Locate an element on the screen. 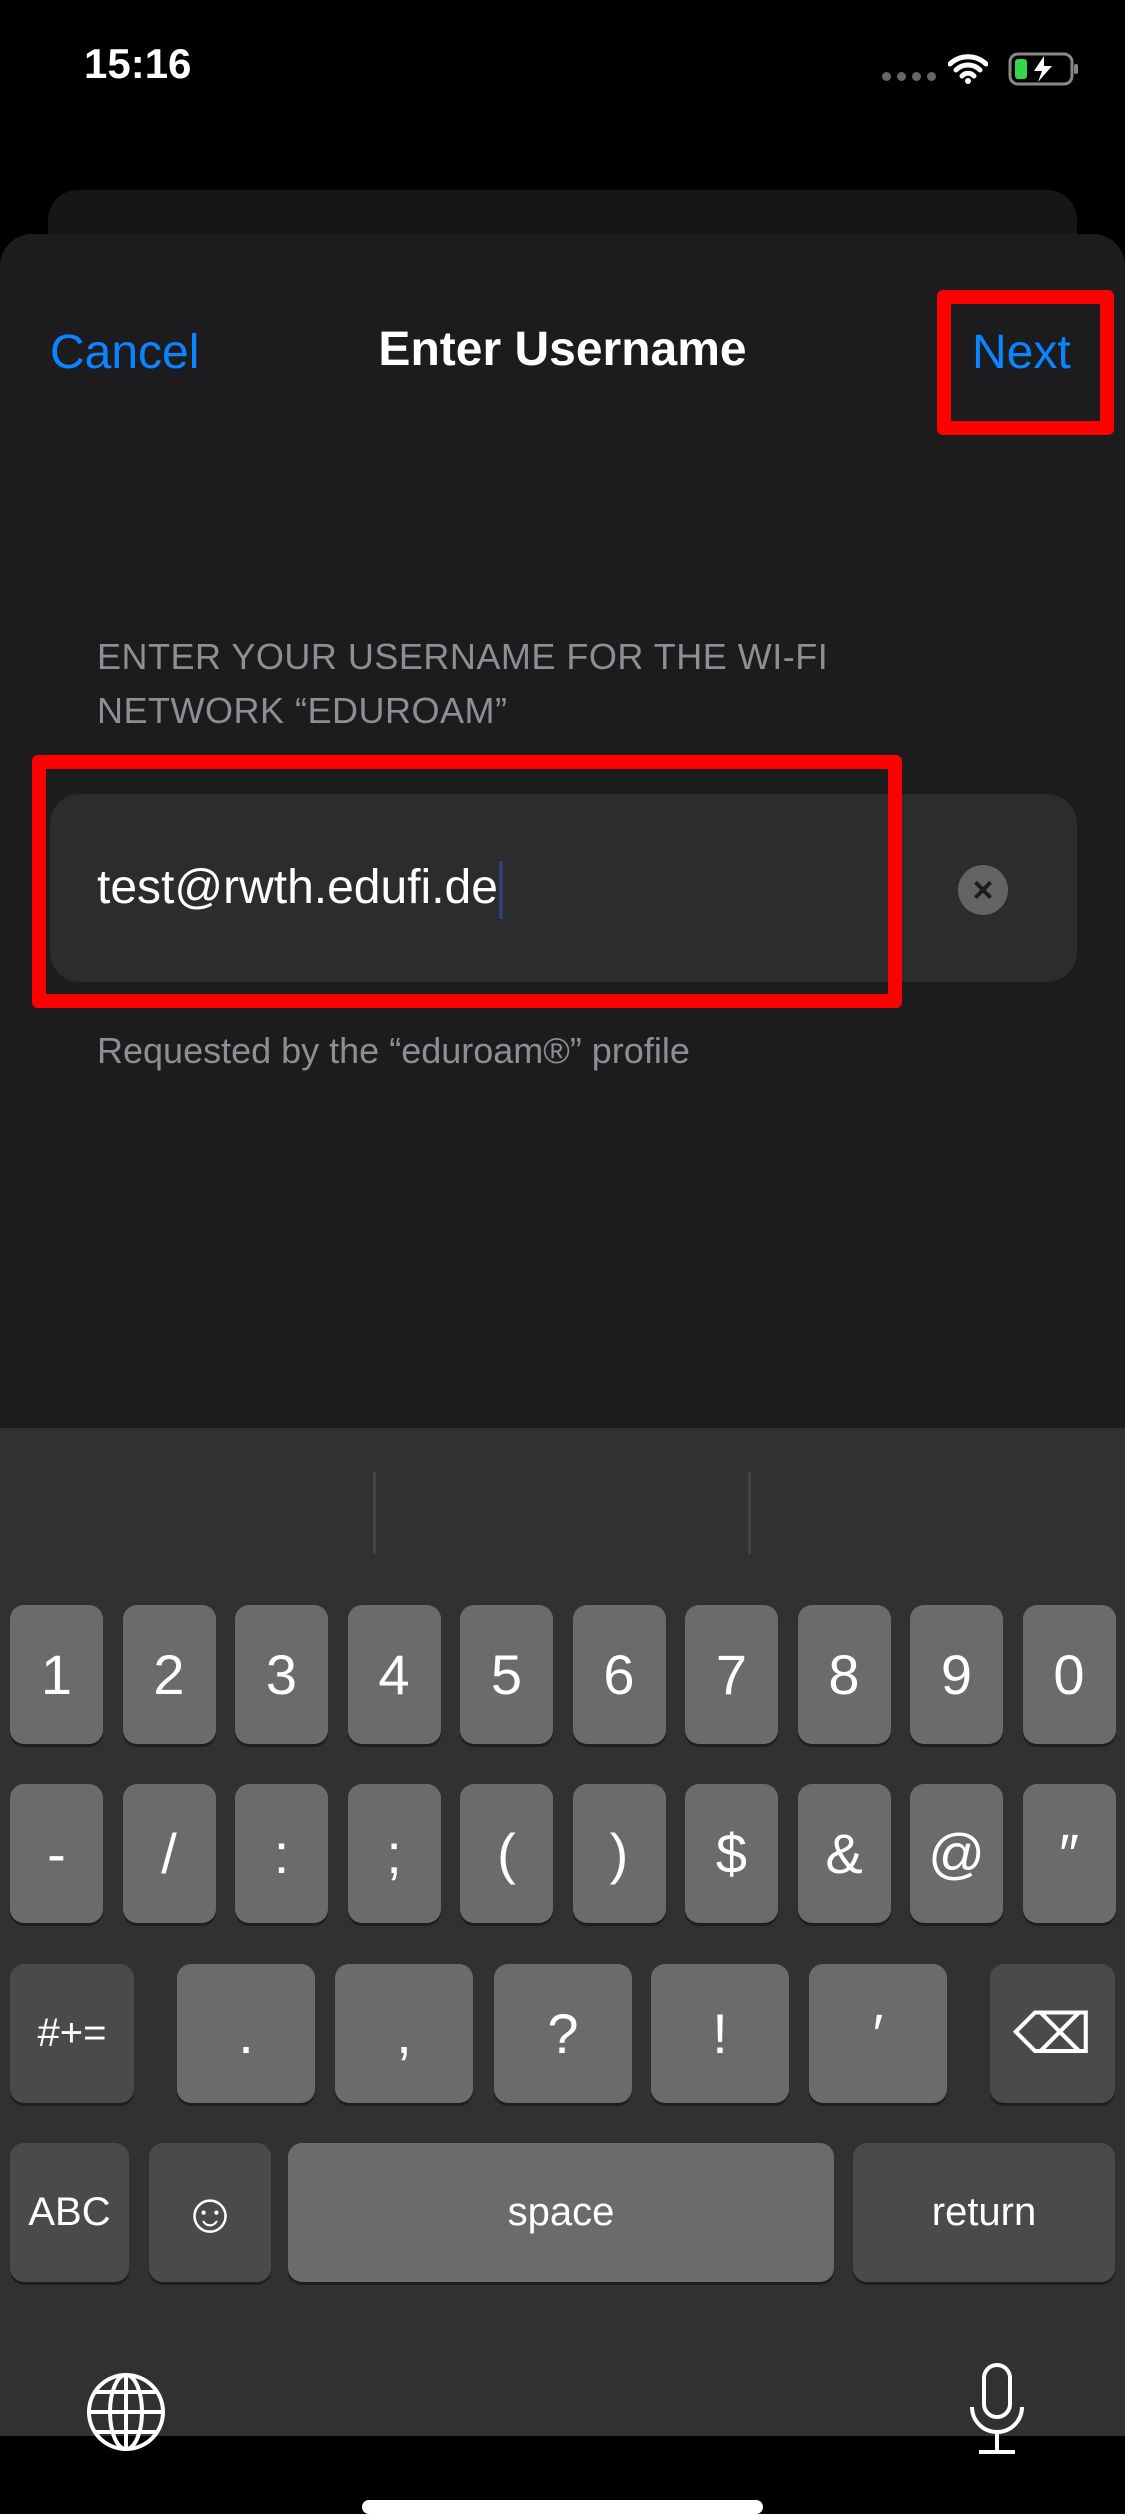  key-symbol: ) is located at coordinates (619, 1853).